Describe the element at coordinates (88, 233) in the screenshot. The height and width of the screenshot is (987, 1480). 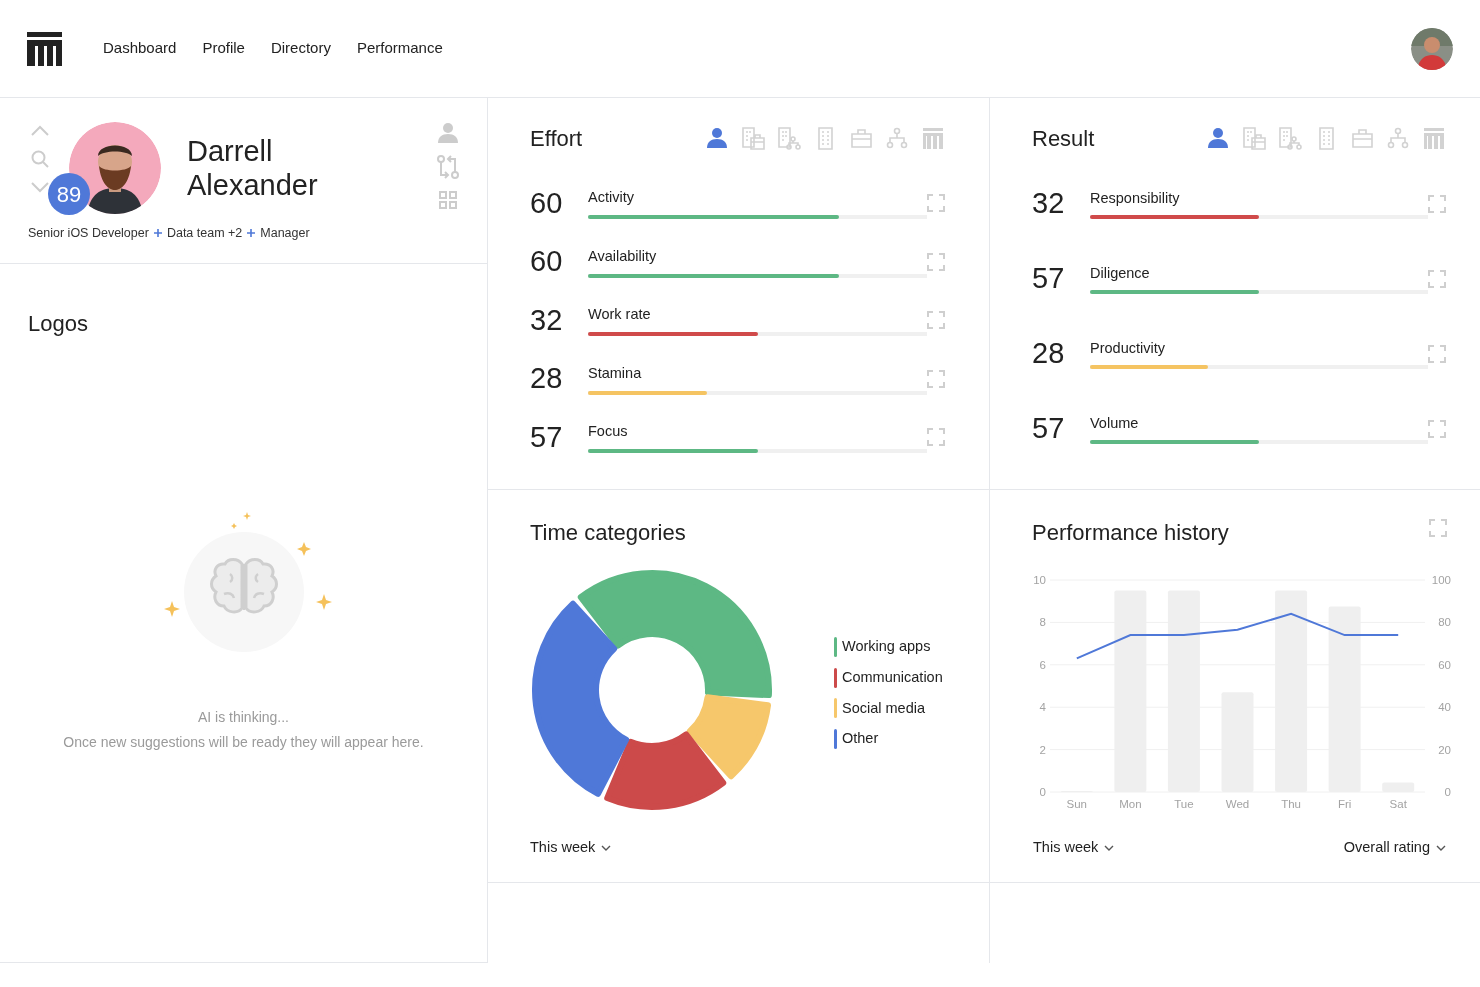
I see `tag-label: Senior iOS Developer` at that location.